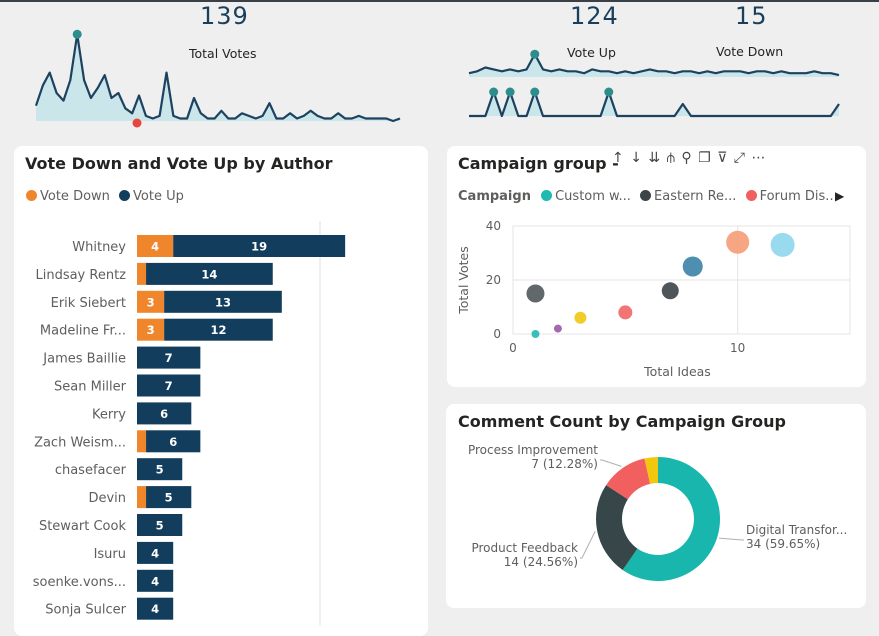 This screenshot has width=879, height=636. What do you see at coordinates (737, 348) in the screenshot?
I see `x-tick-label: 10` at bounding box center [737, 348].